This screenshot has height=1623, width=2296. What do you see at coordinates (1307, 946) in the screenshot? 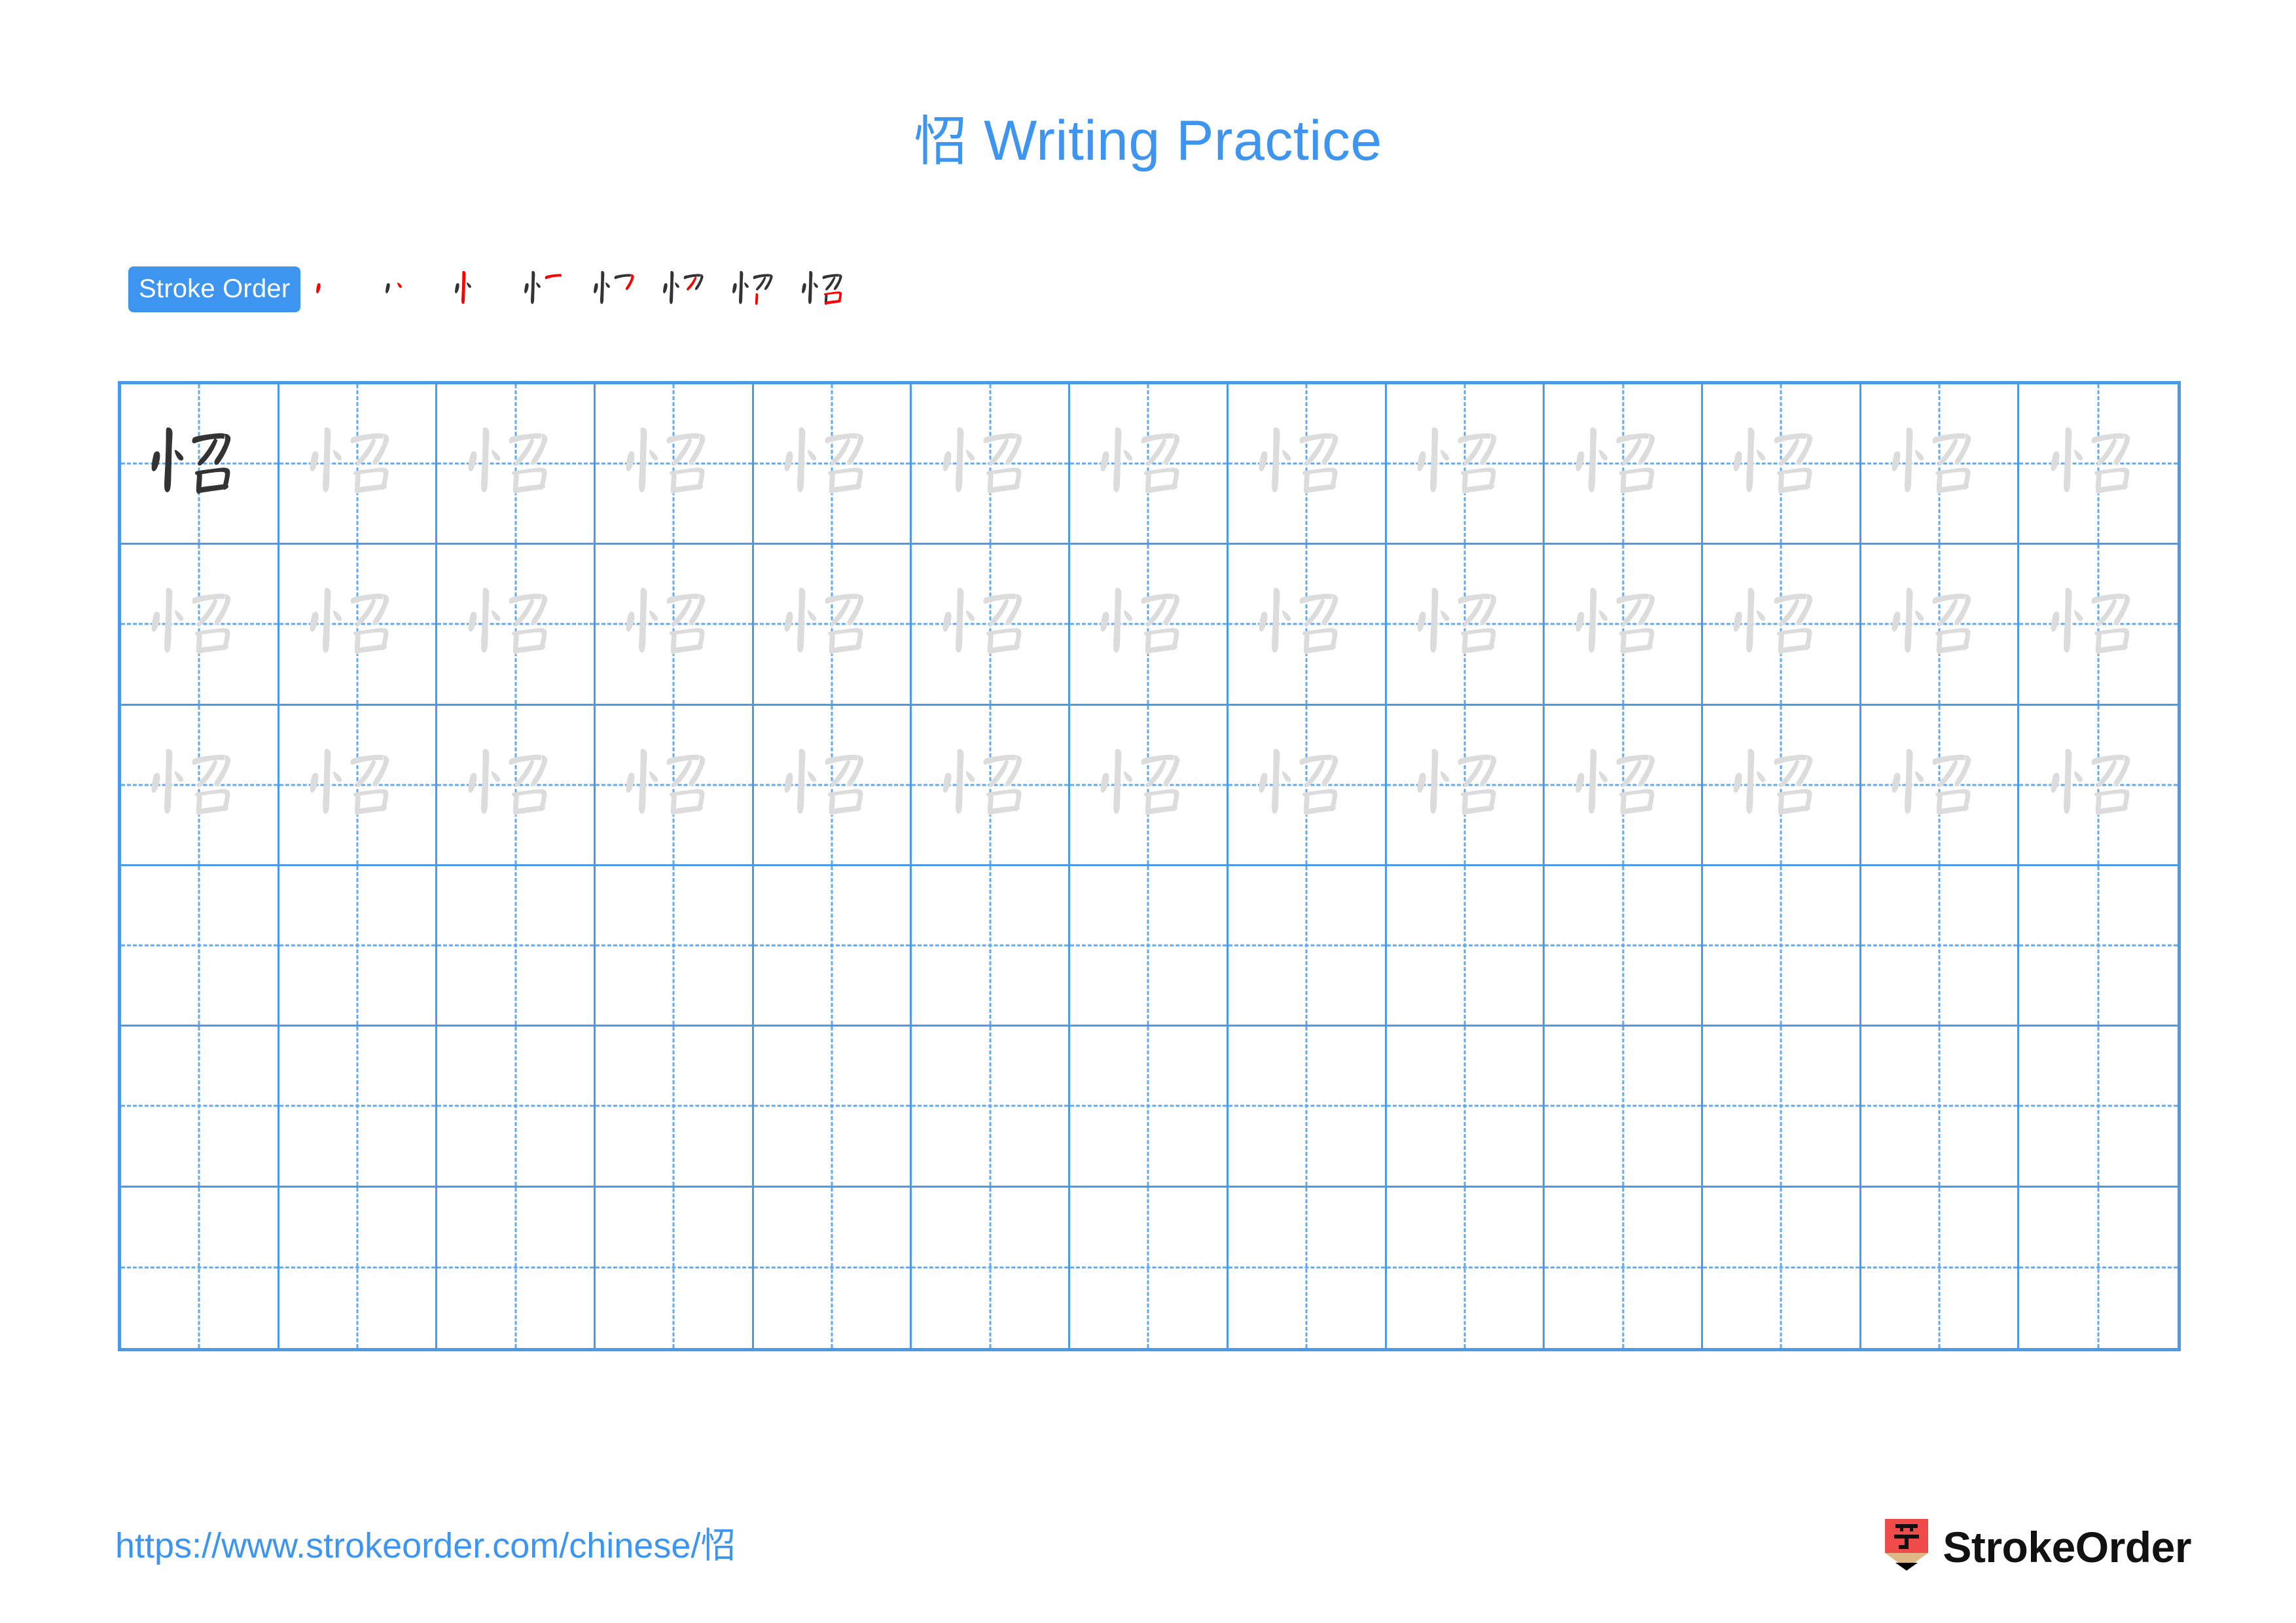
I see `practice-cell-r4-c8` at bounding box center [1307, 946].